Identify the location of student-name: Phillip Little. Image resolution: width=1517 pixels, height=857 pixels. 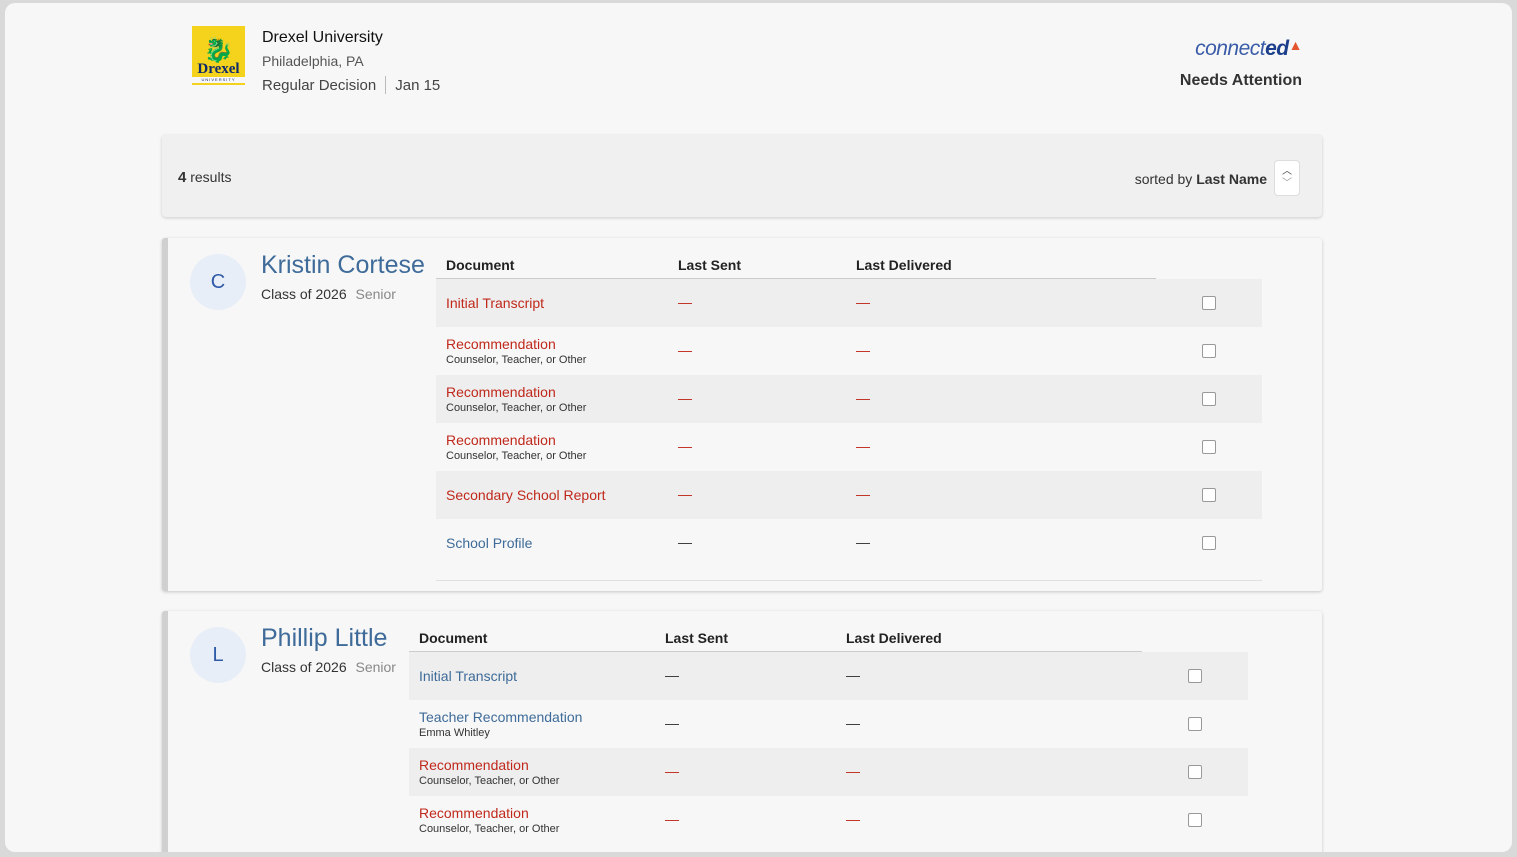
(324, 638).